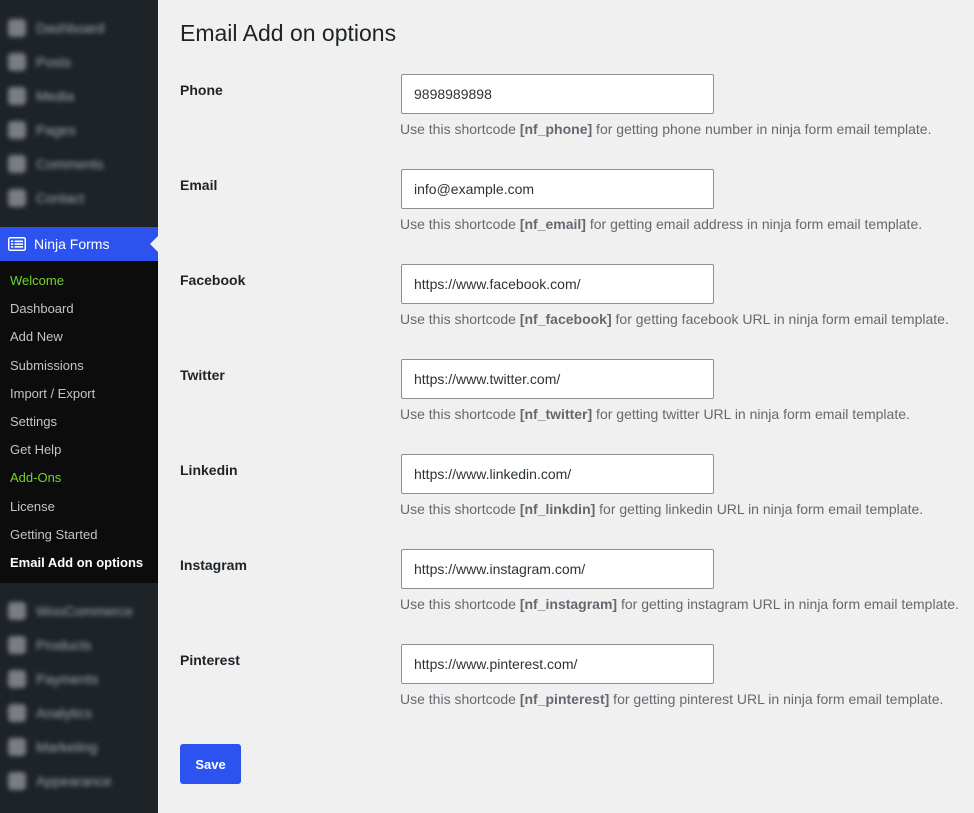 This screenshot has width=974, height=813. What do you see at coordinates (79, 563) in the screenshot?
I see `submenu-email-add-on-options: Email Add on options` at bounding box center [79, 563].